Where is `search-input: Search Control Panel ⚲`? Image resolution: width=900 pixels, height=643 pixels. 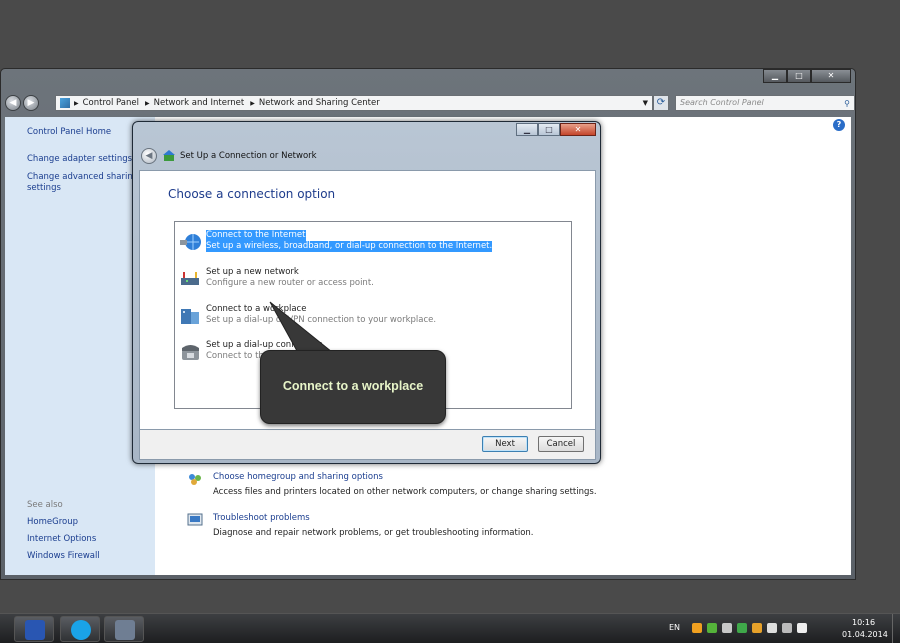 search-input: Search Control Panel ⚲ is located at coordinates (765, 103).